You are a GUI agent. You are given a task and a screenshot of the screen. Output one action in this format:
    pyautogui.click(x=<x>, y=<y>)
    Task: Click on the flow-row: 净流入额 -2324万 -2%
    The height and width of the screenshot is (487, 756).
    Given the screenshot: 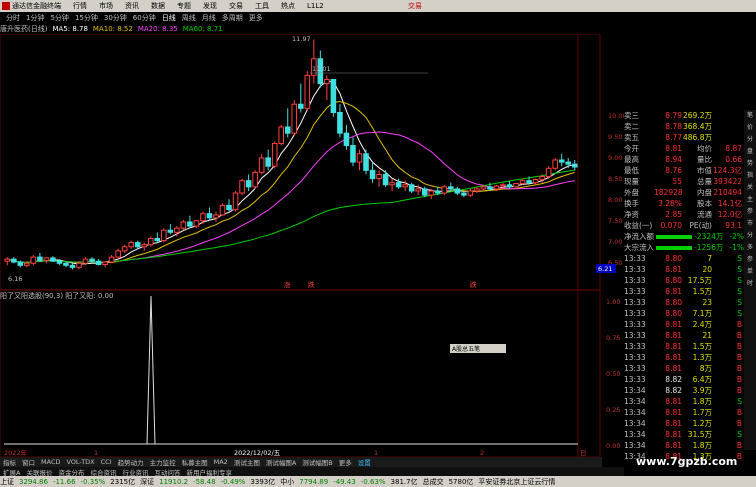 What is the action you would take?
    pyautogui.click(x=684, y=236)
    